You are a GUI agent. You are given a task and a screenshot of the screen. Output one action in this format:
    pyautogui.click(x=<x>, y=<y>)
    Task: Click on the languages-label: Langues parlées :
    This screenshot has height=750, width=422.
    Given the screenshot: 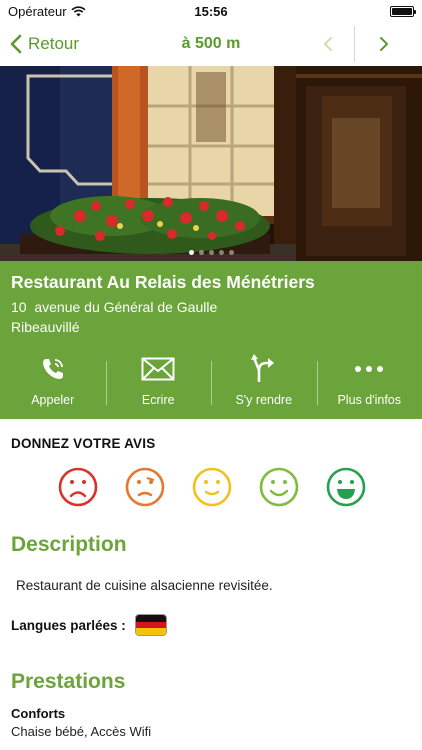 What is the action you would take?
    pyautogui.click(x=68, y=625)
    